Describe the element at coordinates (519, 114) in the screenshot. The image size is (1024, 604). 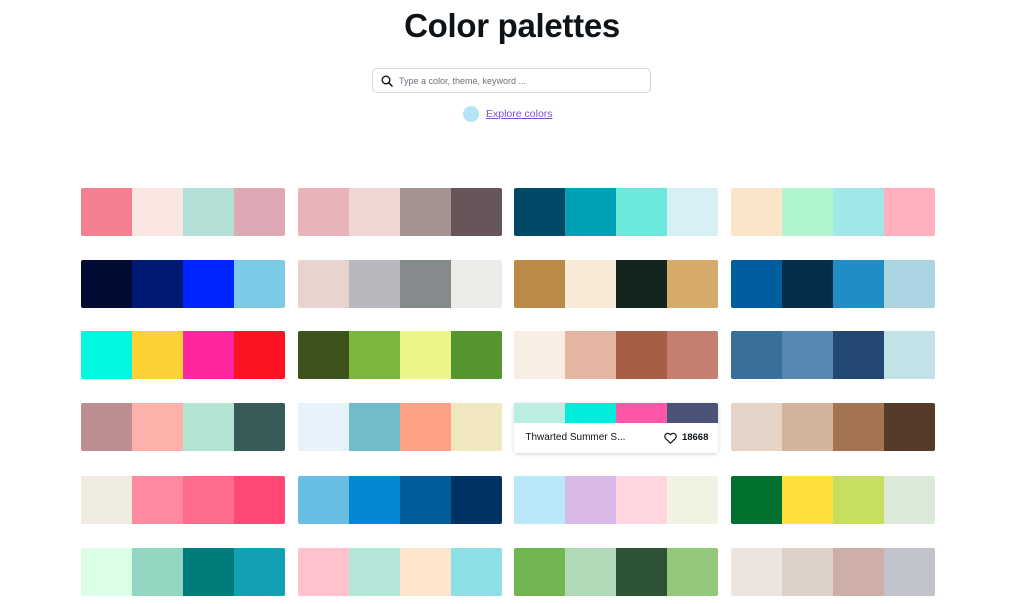
I see `explore-colors-link: Explore colors` at that location.